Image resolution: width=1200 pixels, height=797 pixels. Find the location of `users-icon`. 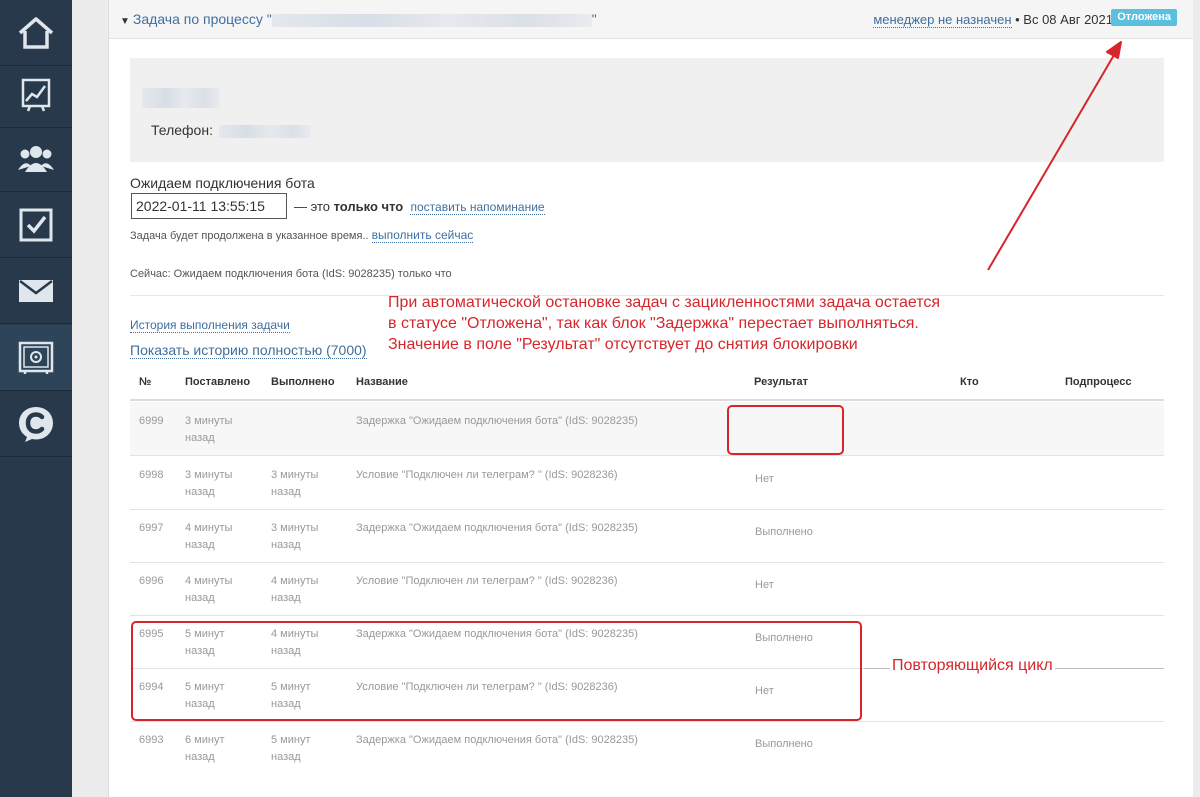

users-icon is located at coordinates (36, 158).